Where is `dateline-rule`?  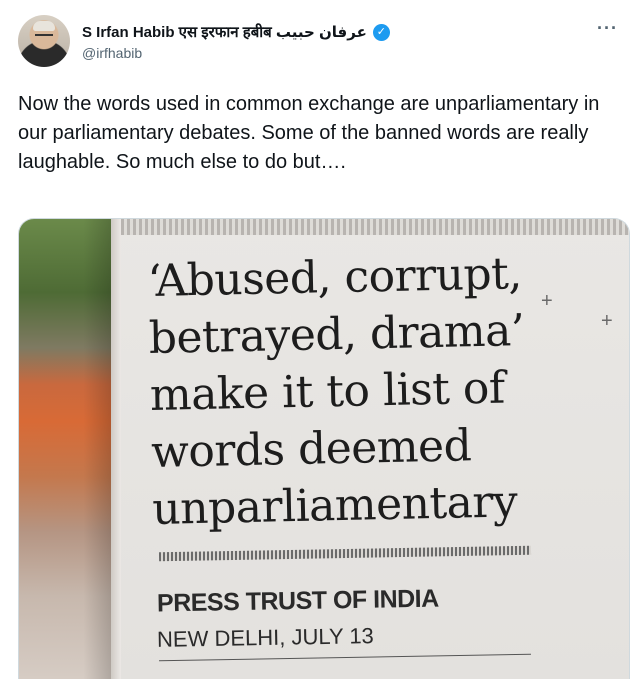
dateline-rule is located at coordinates (345, 657).